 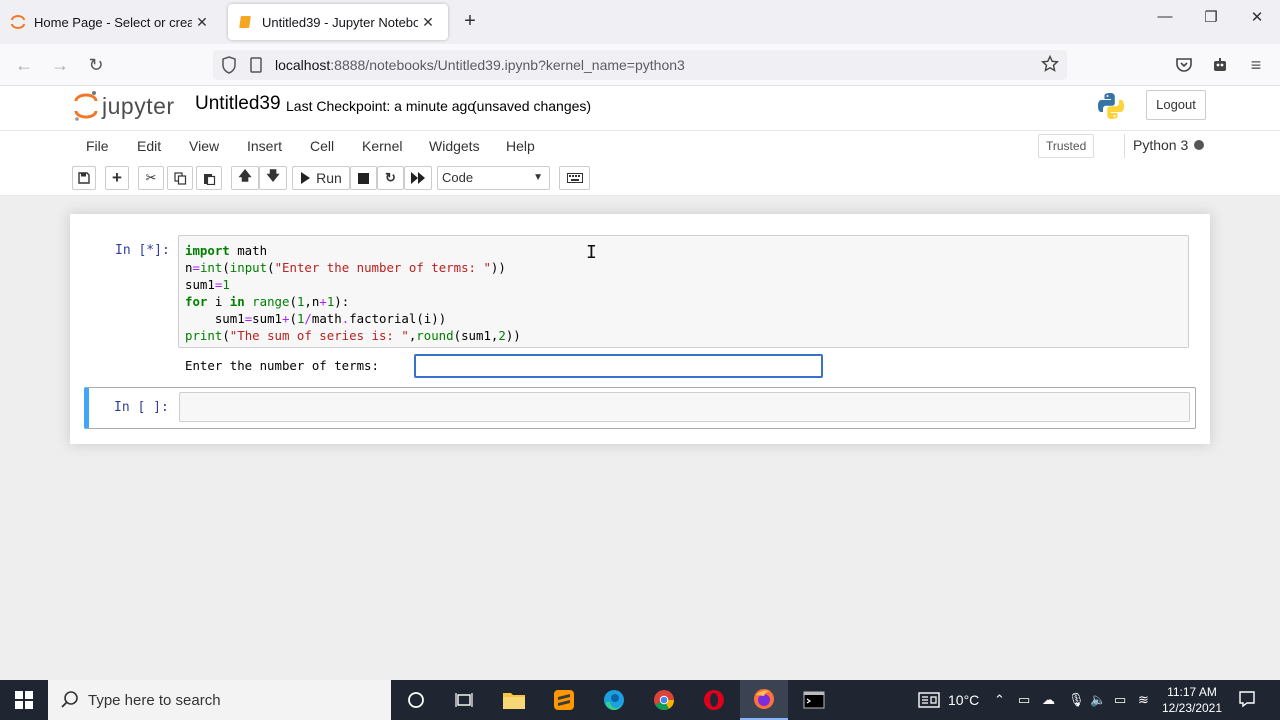 I want to click on stdin-prompt: Enter the number of terms:, so click(x=282, y=365).